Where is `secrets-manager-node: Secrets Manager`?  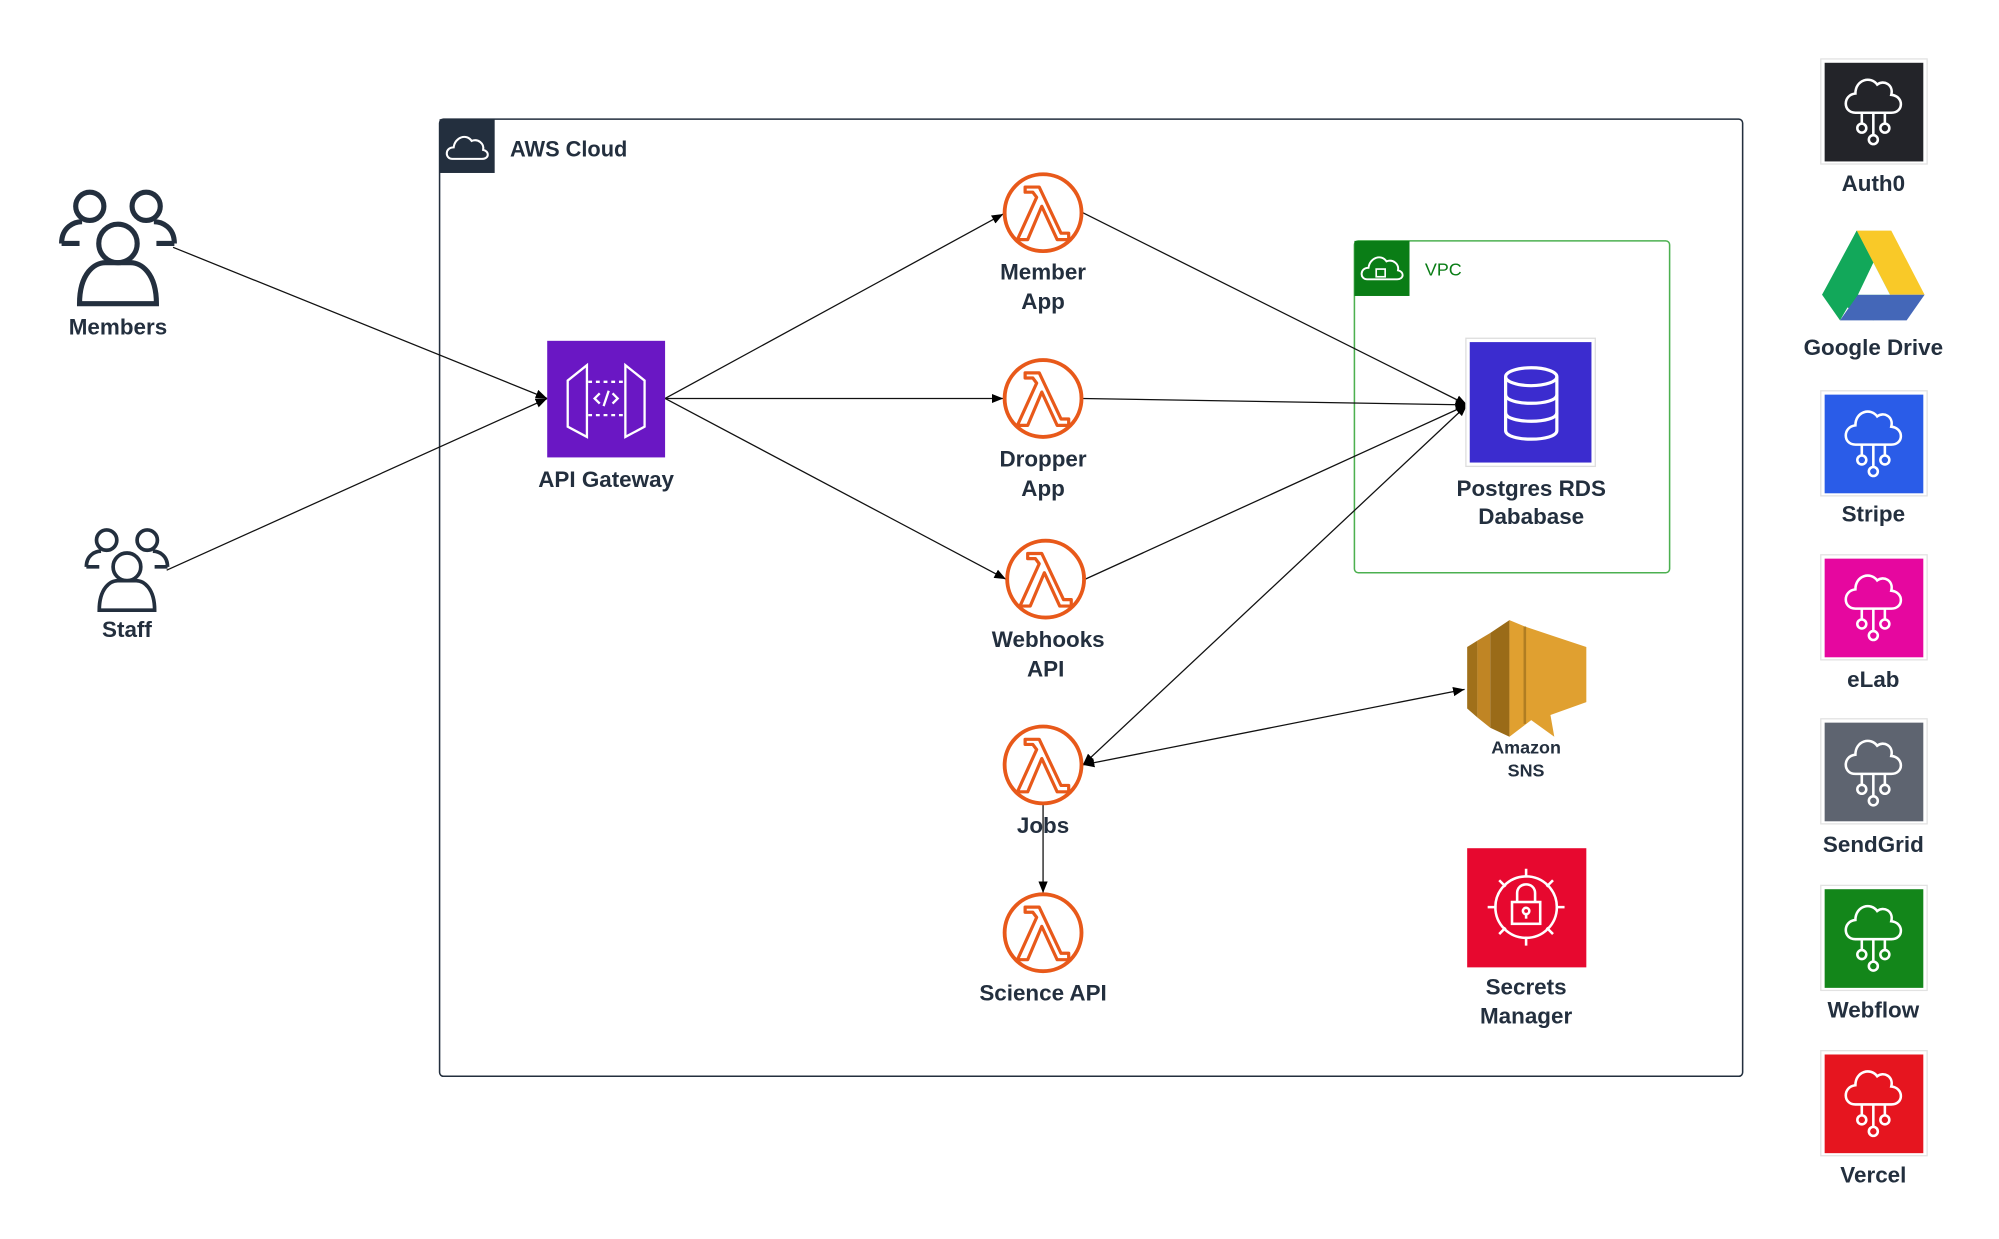
secrets-manager-node: Secrets Manager is located at coordinates (1527, 938).